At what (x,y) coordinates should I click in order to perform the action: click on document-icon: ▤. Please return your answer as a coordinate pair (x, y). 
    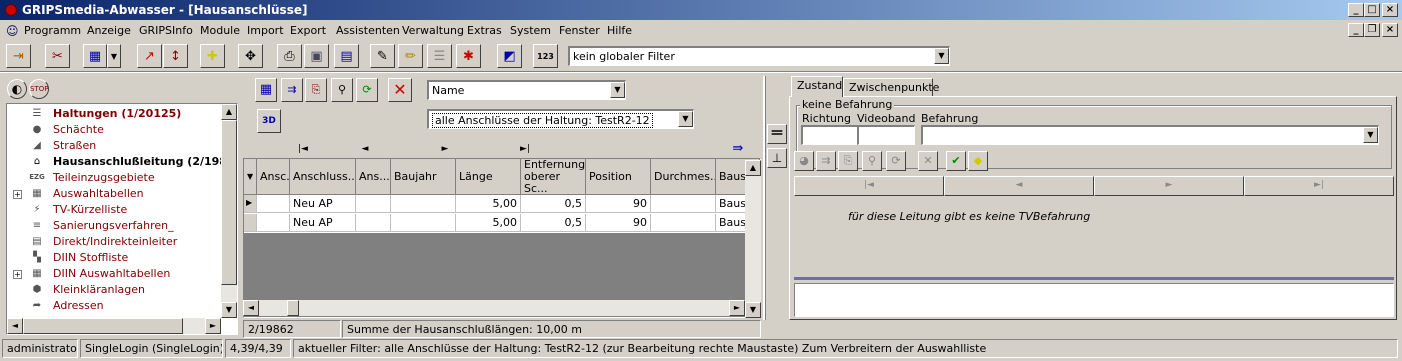
    Looking at the image, I should click on (346, 56).